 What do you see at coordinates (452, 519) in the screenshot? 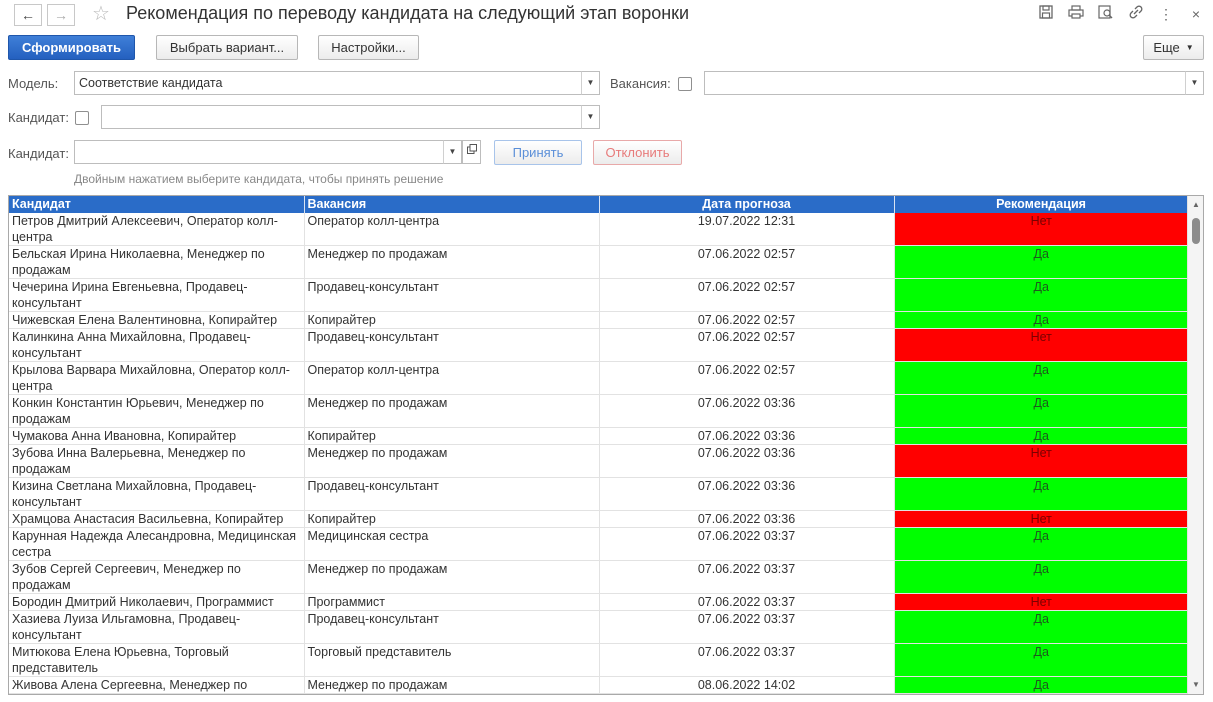
I see `cell-vacancy: Копирайтер` at bounding box center [452, 519].